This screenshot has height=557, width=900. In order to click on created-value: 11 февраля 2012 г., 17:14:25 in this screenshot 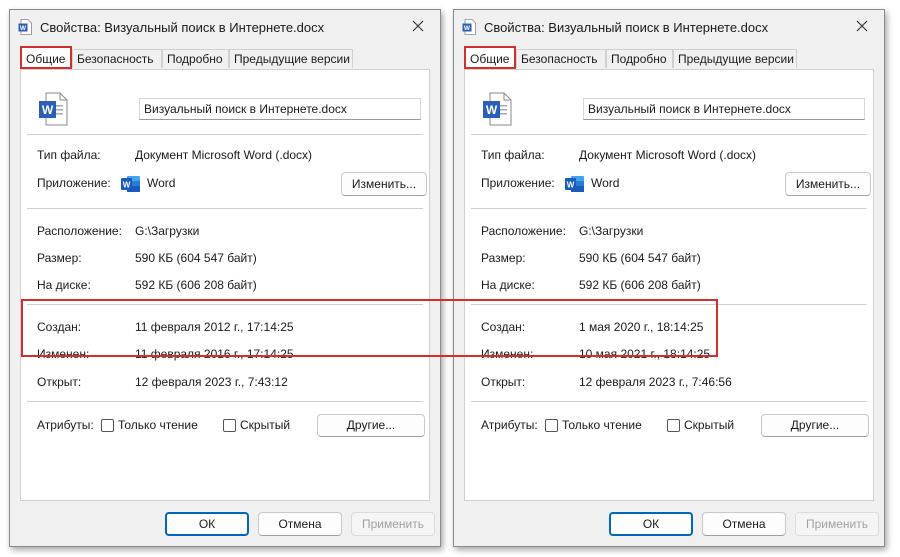, I will do `click(214, 327)`.